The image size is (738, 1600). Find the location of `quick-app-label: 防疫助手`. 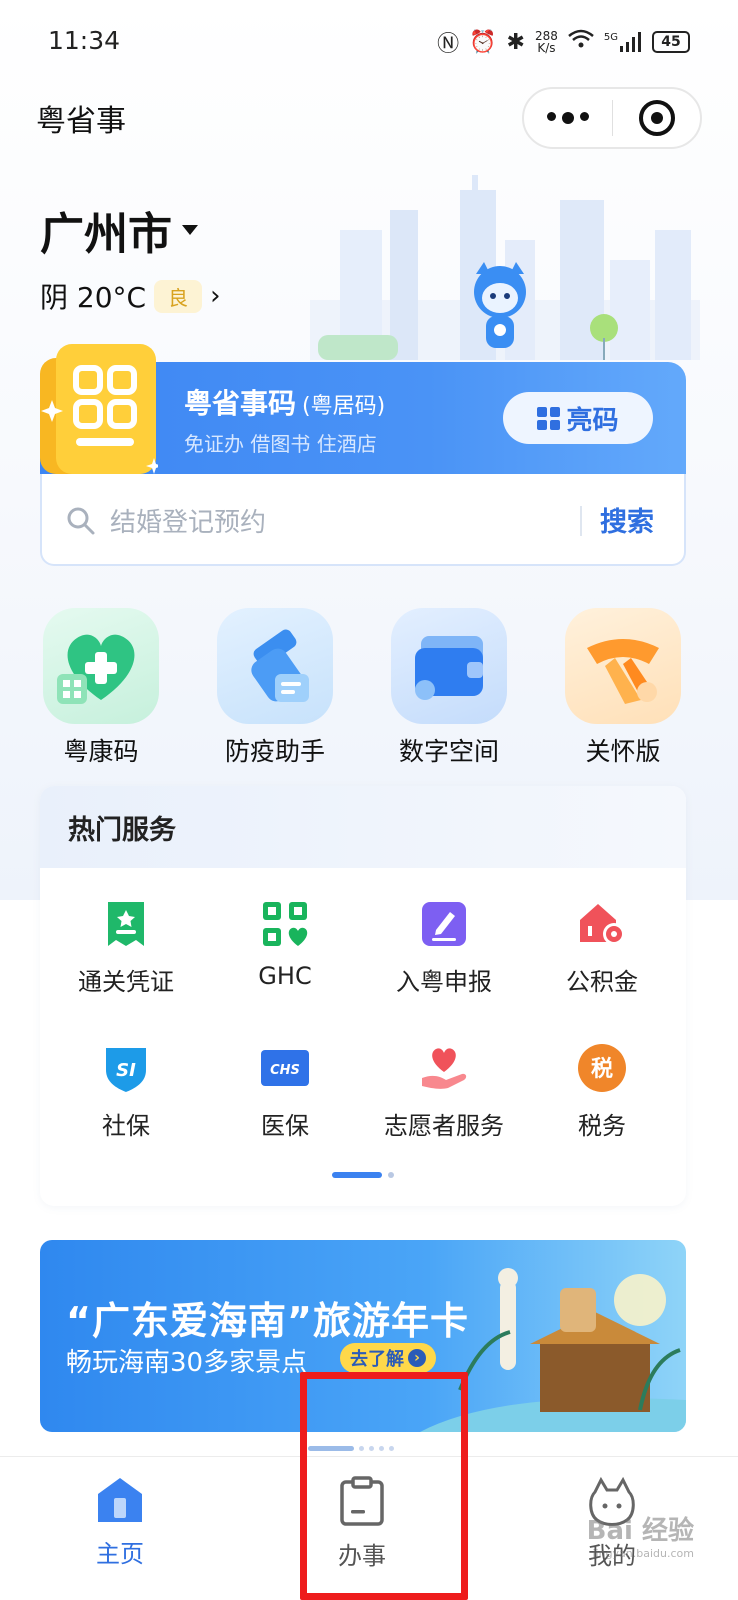

quick-app-label: 防疫助手 is located at coordinates (274, 751).